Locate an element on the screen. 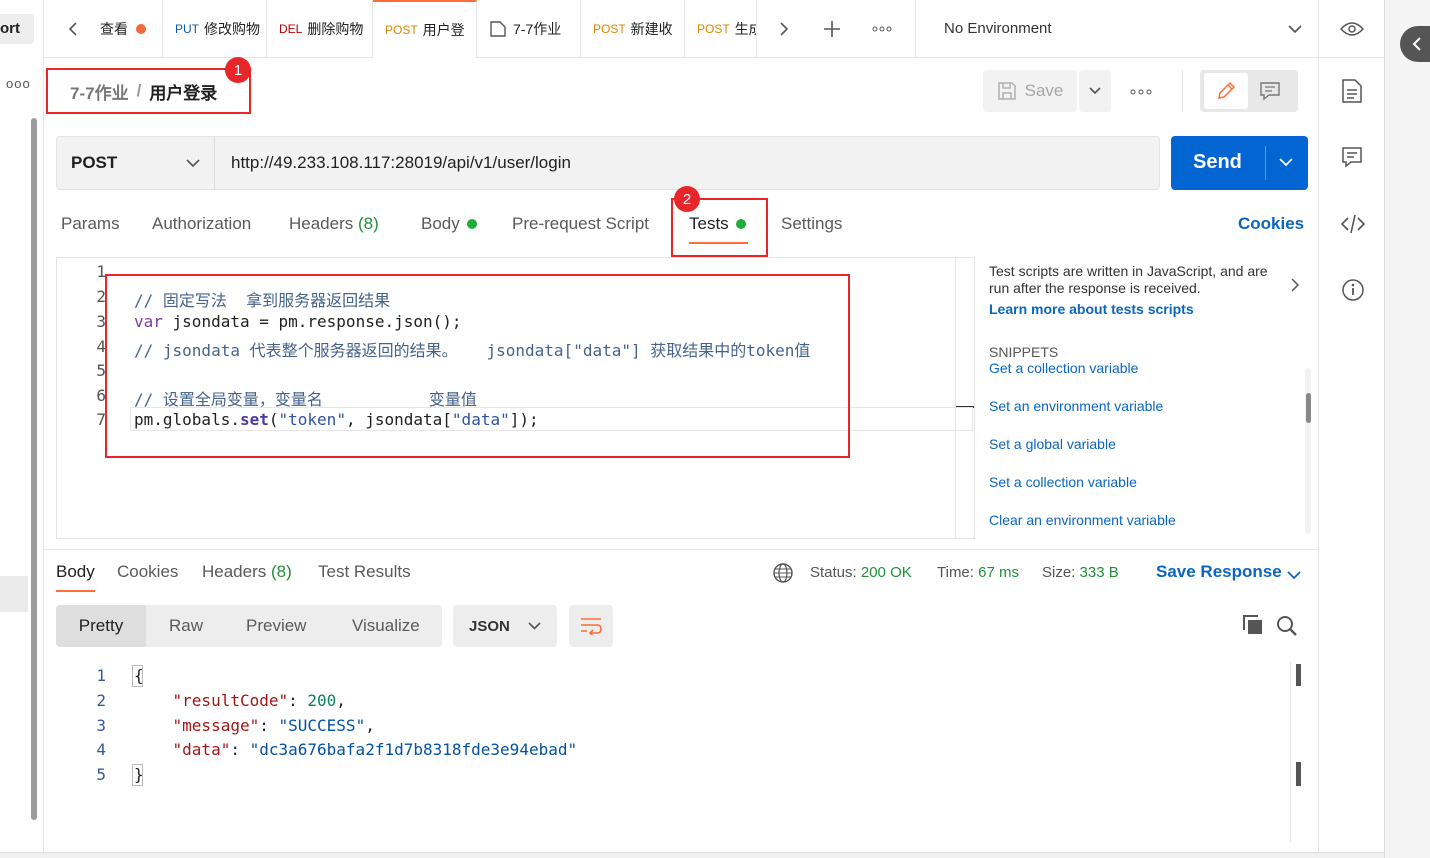 The width and height of the screenshot is (1430, 858). response-divider is located at coordinates (1290, 752).